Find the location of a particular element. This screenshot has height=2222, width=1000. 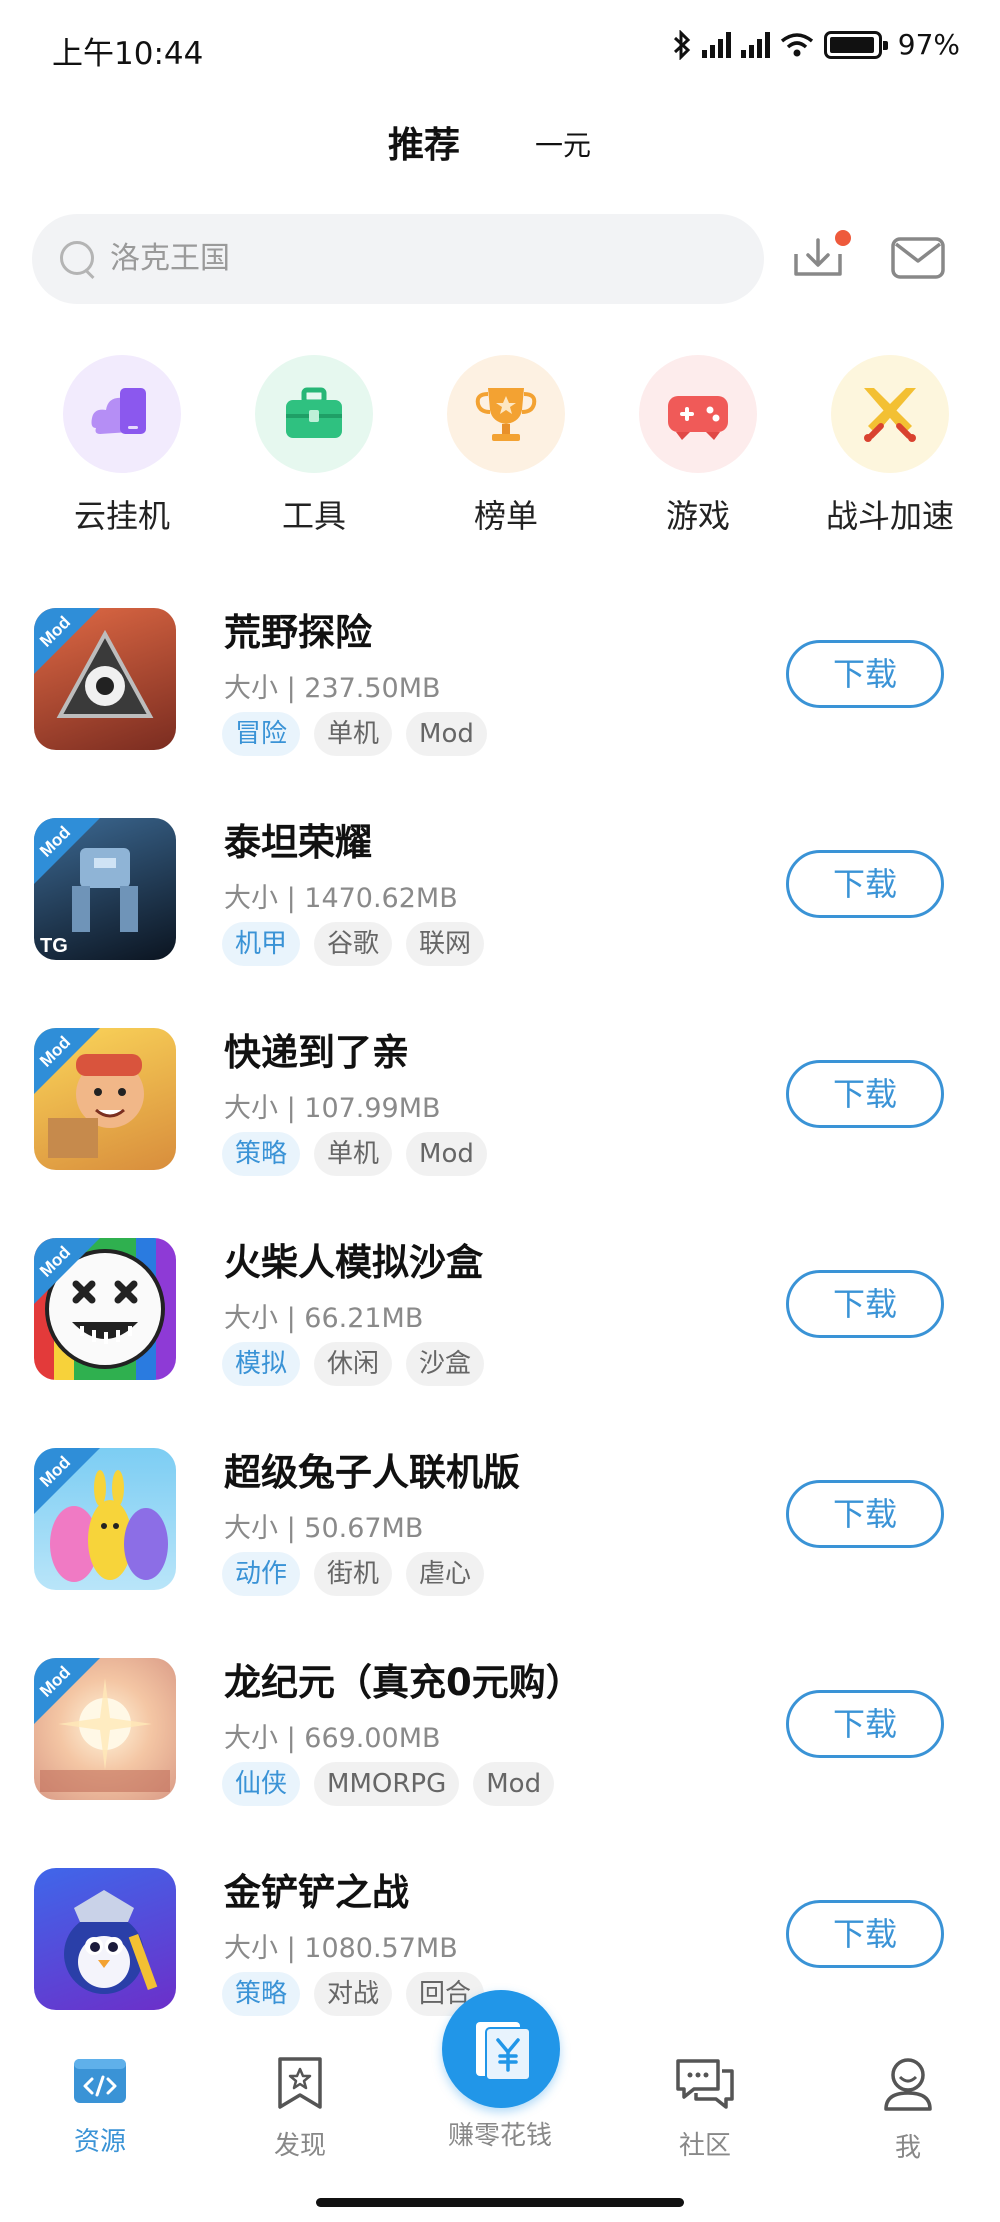

cloud-phone-icon is located at coordinates (122, 414).